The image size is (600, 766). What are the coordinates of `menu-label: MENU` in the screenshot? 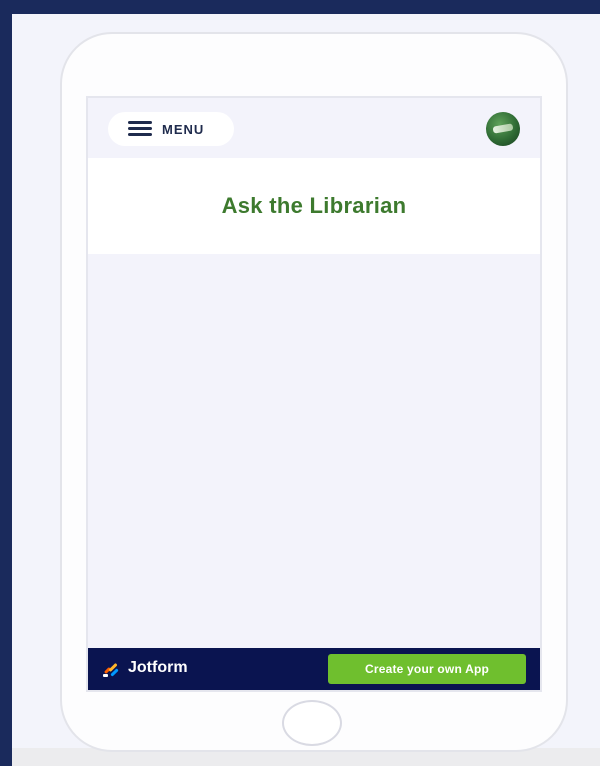 It's located at (183, 129).